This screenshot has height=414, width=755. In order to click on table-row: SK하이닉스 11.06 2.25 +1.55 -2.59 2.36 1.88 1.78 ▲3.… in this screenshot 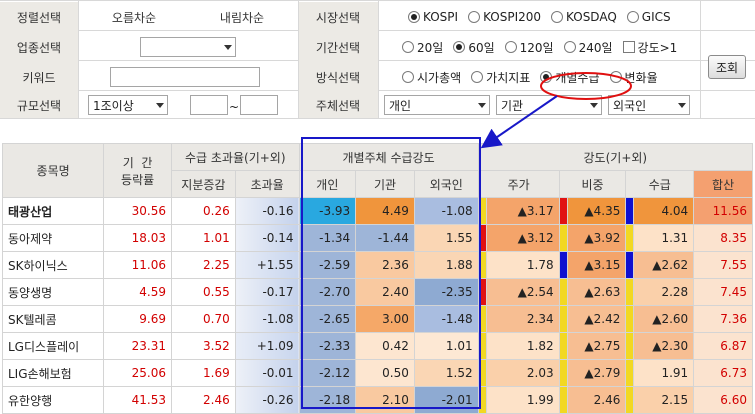, I will do `click(377, 265)`.